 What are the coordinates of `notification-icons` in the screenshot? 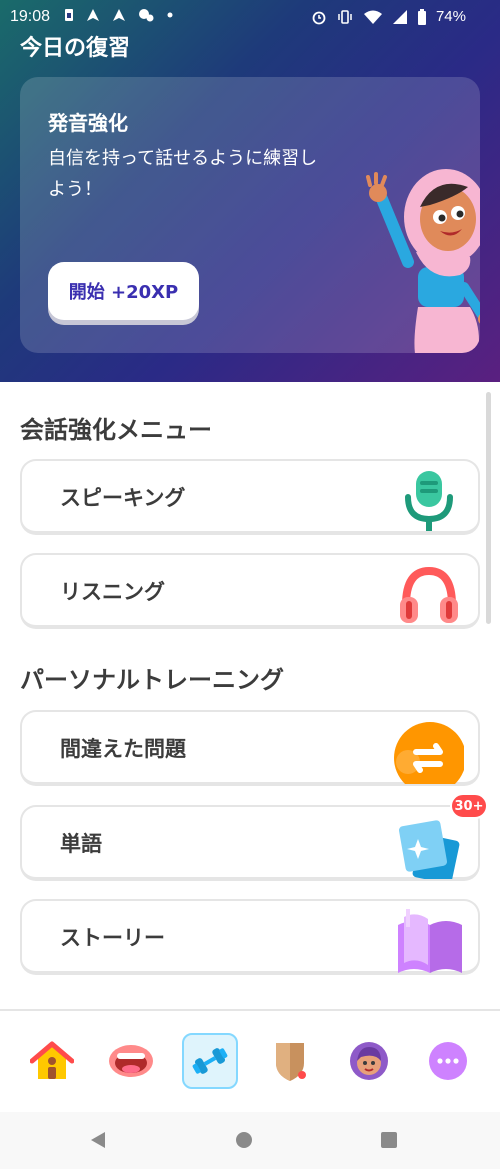 It's located at (119, 15).